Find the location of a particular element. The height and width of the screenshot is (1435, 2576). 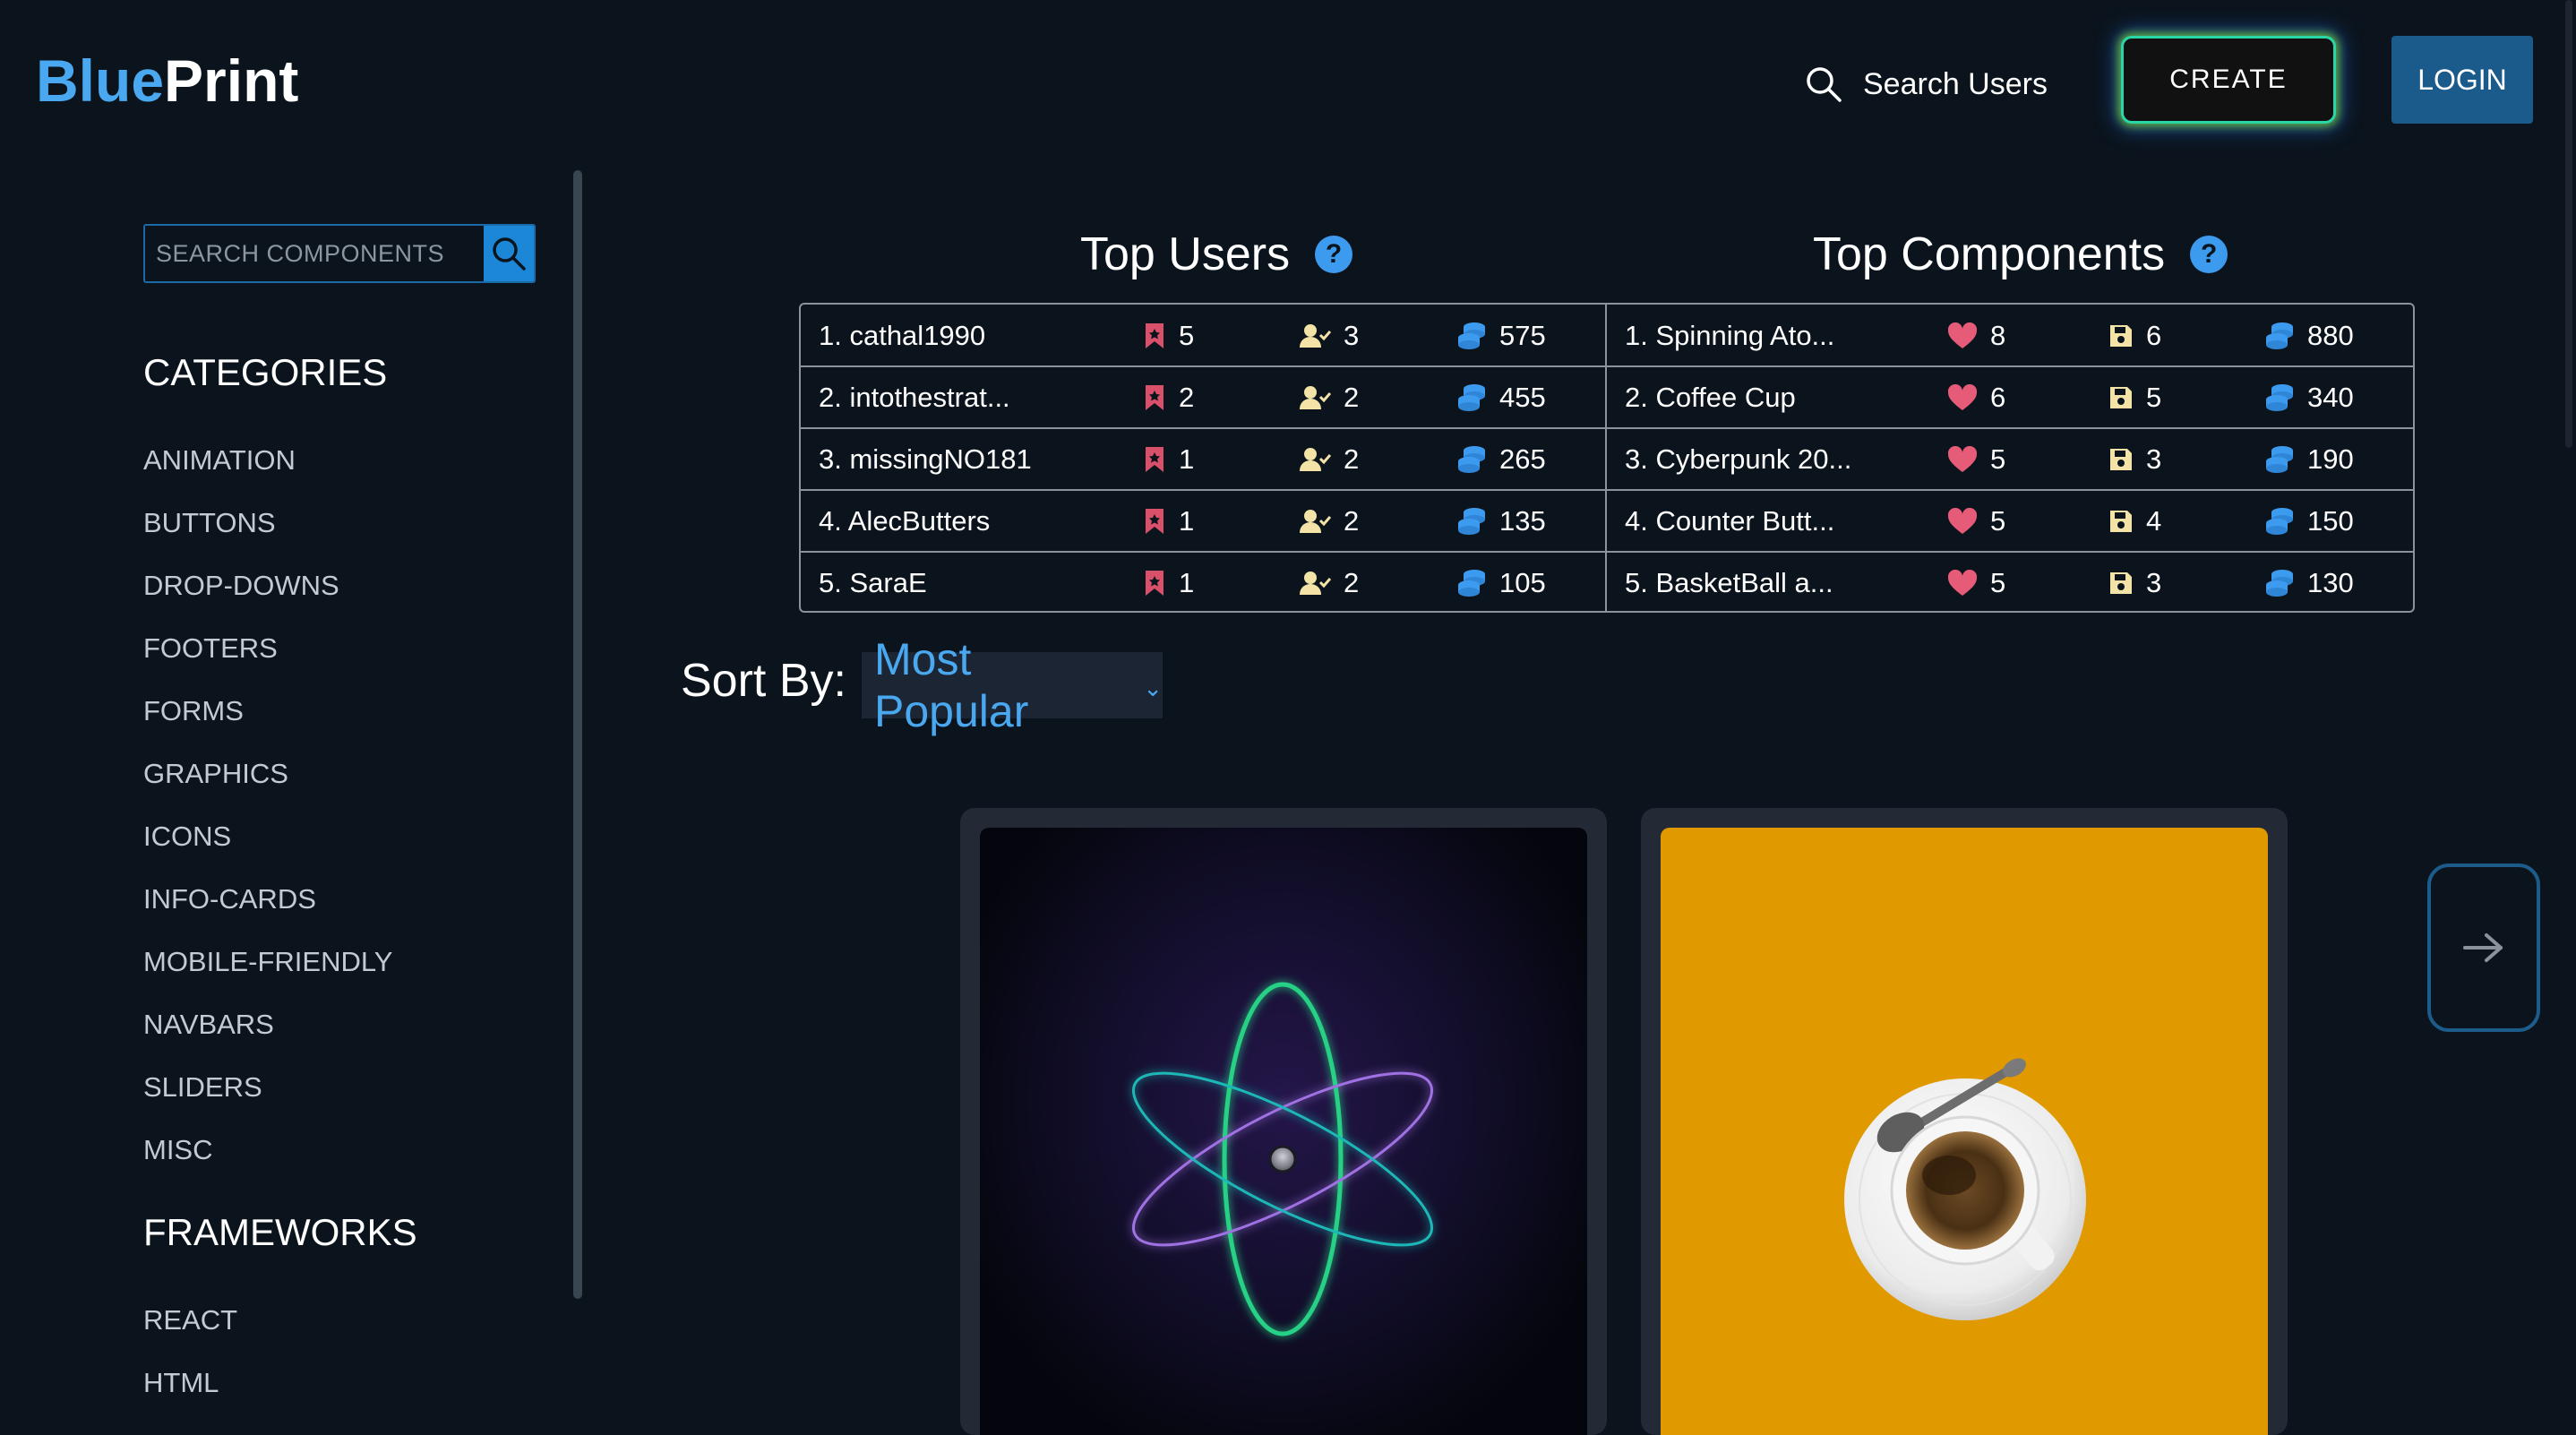

top-user-coins: 575 is located at coordinates (1501, 336).